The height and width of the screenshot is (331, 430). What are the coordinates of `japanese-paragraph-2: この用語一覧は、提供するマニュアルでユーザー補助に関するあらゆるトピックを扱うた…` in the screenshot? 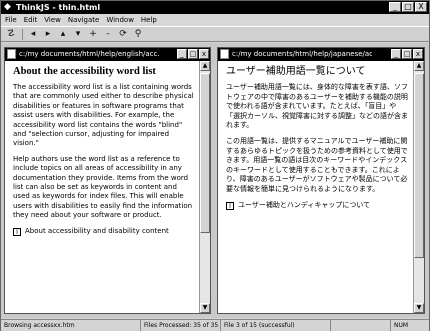 It's located at (317, 164).